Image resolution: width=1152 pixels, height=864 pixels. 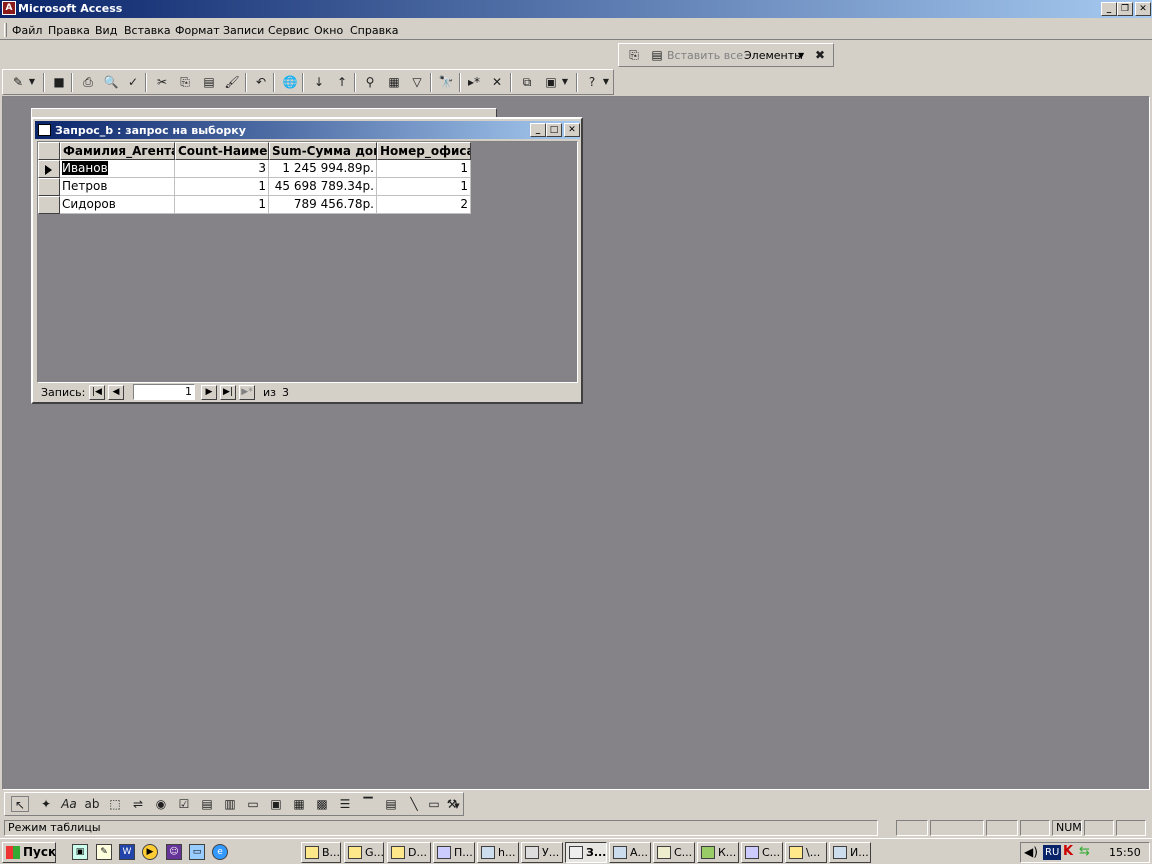 What do you see at coordinates (161, 804) in the screenshot?
I see `option-button-icon: ◉` at bounding box center [161, 804].